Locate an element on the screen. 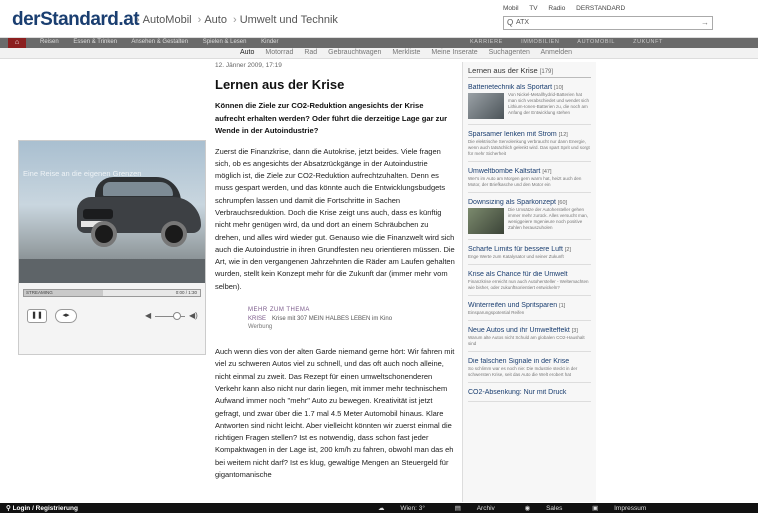  top-link-tv: TV is located at coordinates (533, 8).